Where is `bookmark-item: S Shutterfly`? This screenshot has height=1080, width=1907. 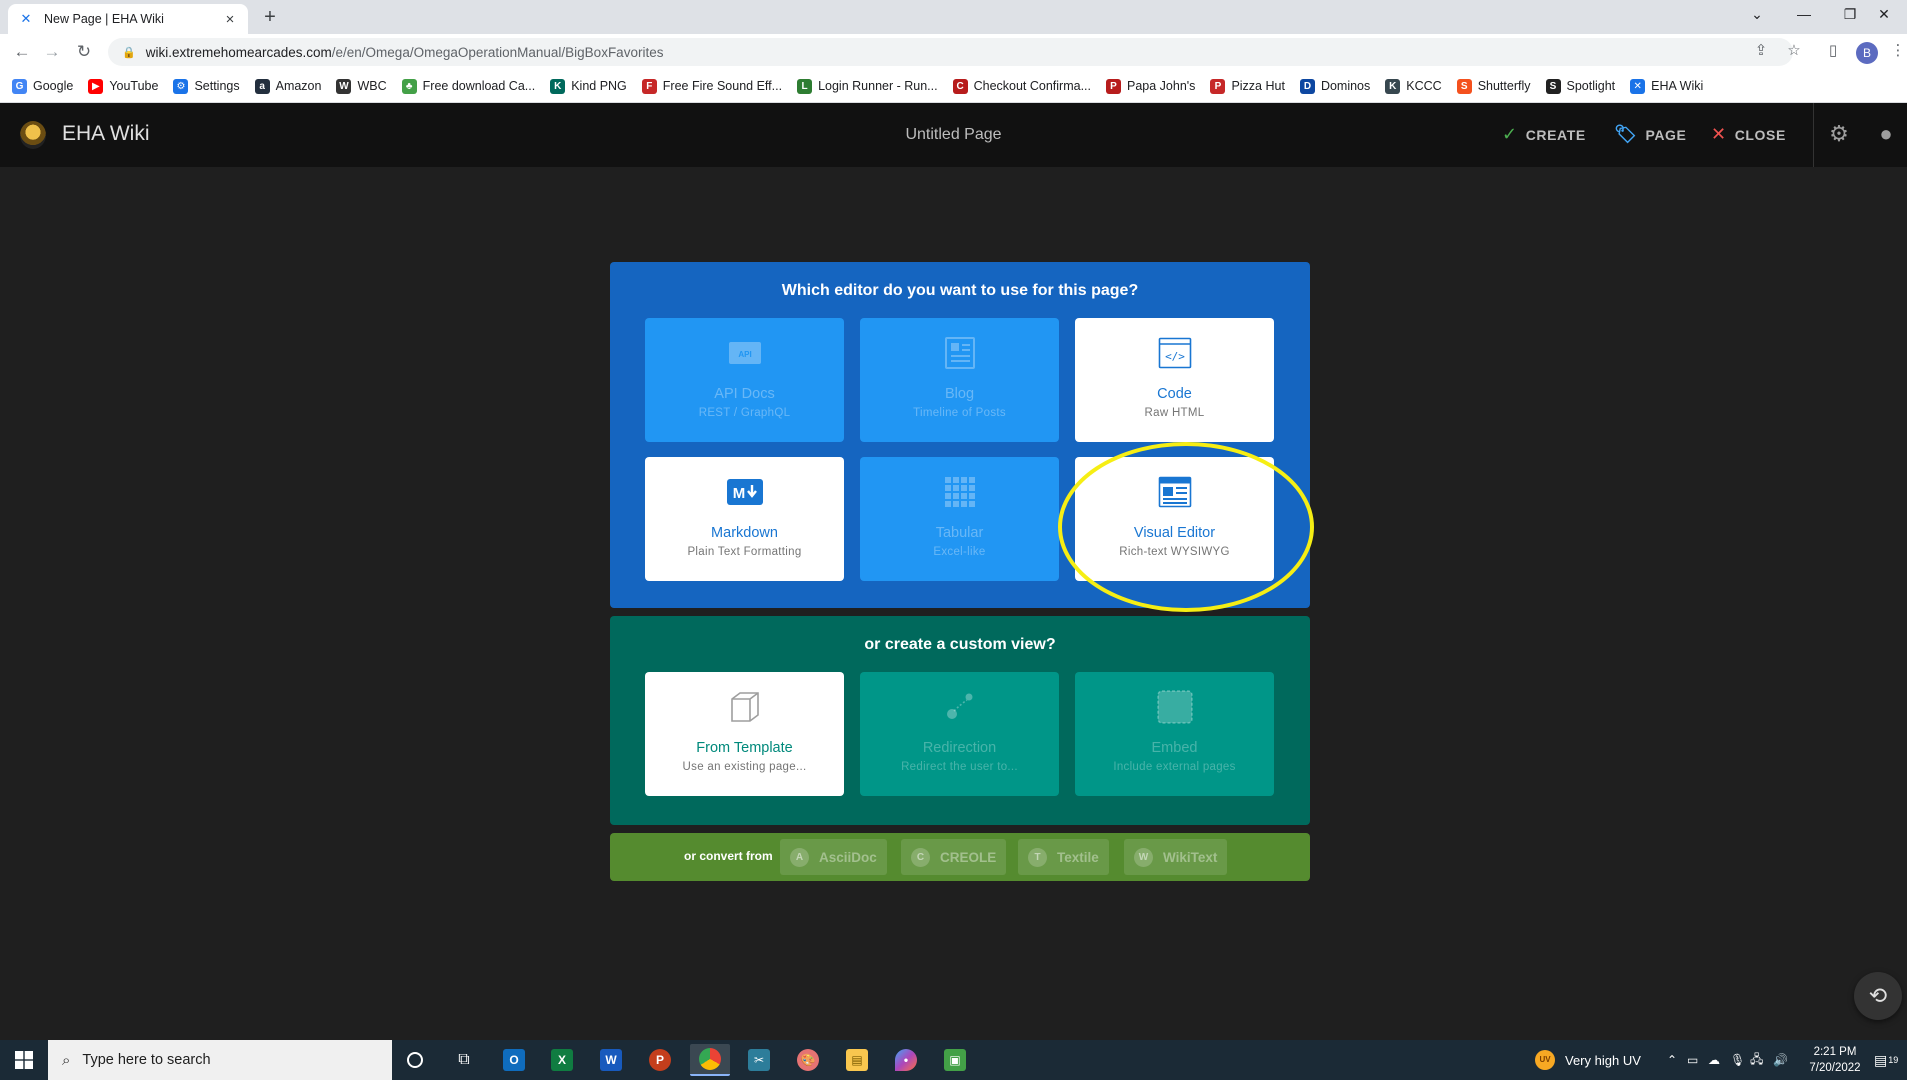
bookmark-item: S Shutterfly is located at coordinates (1493, 86).